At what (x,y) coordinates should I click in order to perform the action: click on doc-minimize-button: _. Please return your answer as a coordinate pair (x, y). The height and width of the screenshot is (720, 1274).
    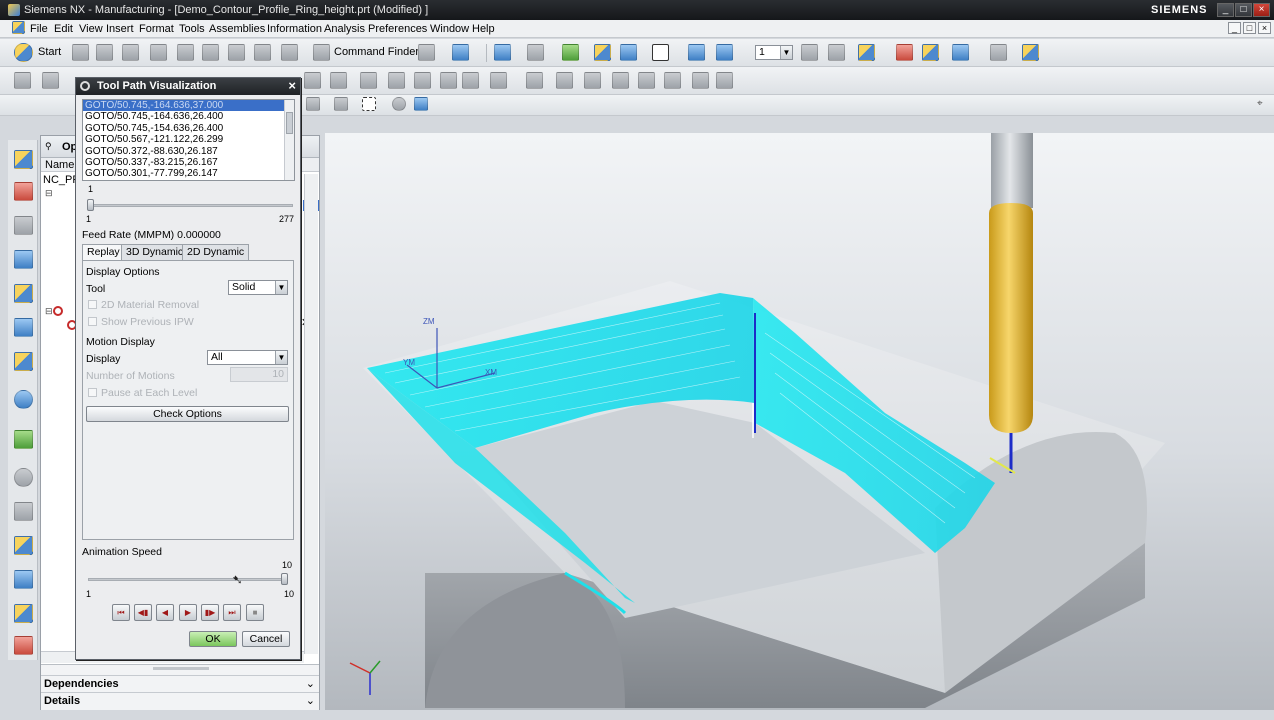
    Looking at the image, I should click on (1234, 28).